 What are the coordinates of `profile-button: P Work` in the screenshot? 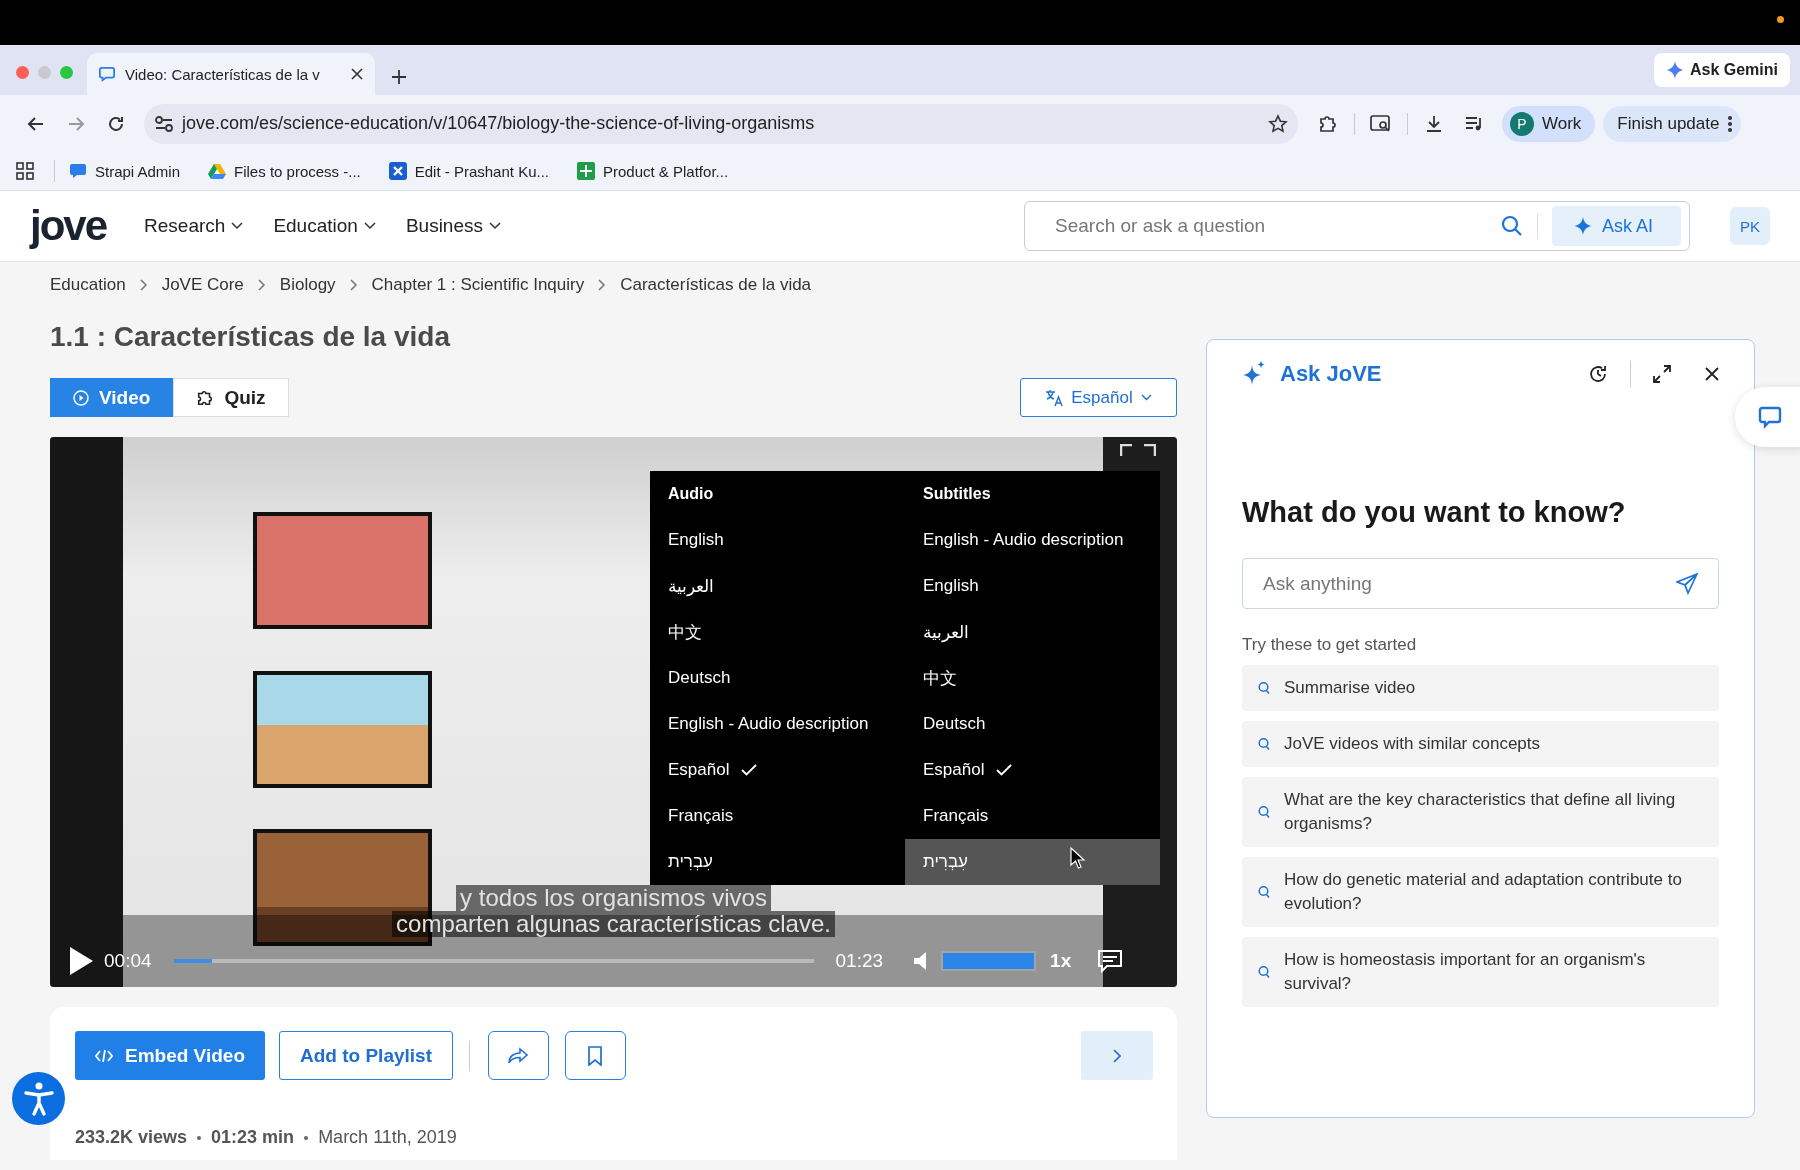 It's located at (1549, 123).